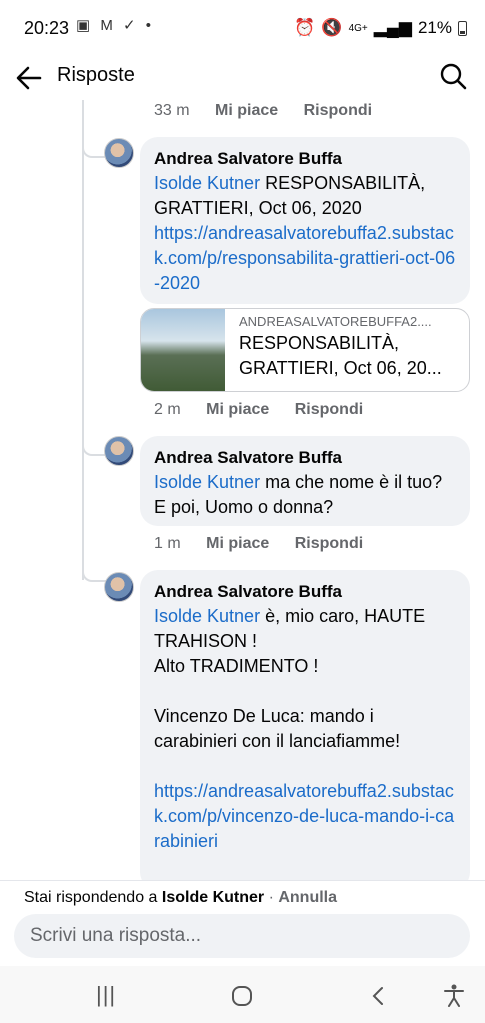 The image size is (485, 1023). I want to click on mute-icon: 🔇, so click(332, 27).